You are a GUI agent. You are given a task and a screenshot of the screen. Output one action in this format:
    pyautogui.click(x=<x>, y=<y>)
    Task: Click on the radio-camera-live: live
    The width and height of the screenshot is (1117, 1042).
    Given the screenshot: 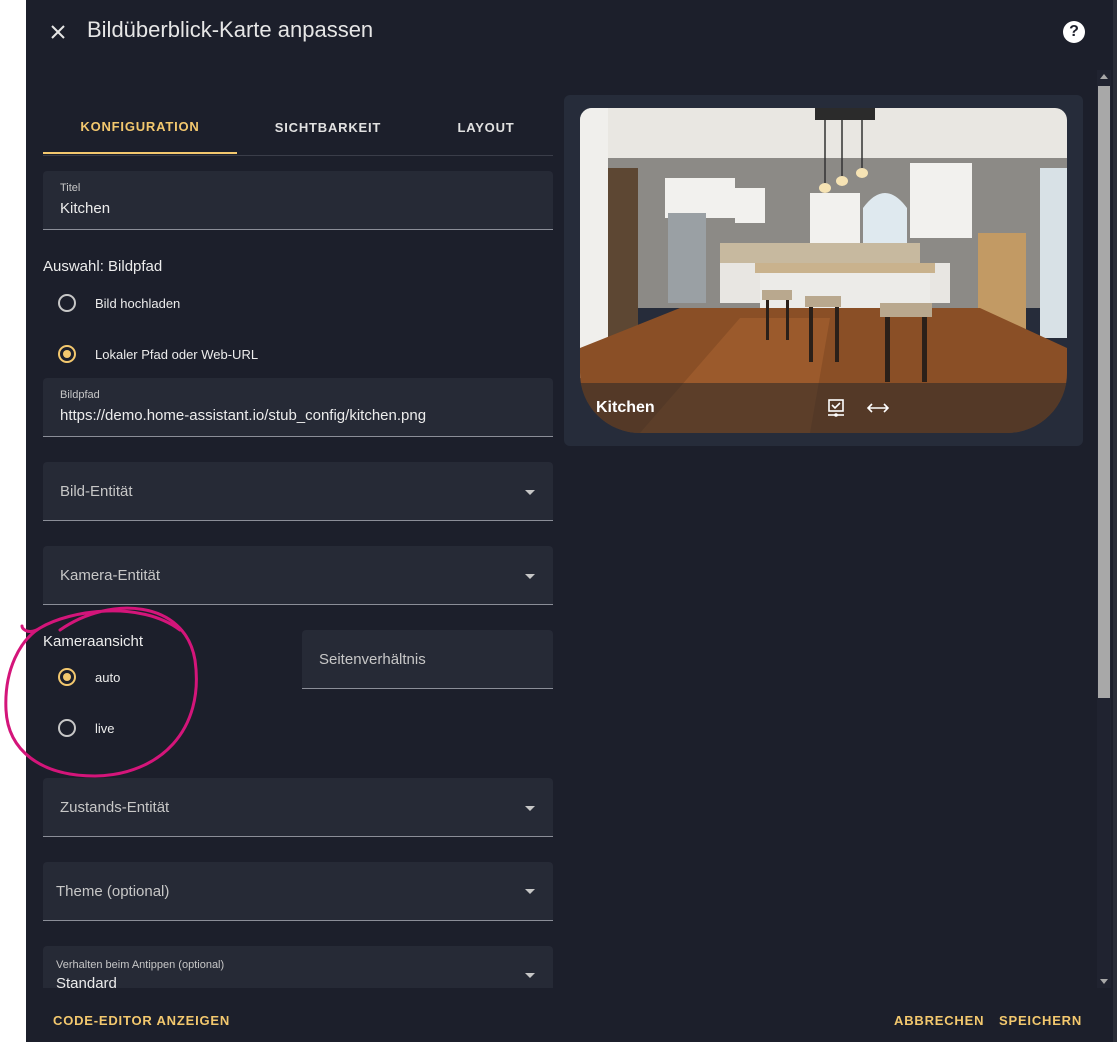 What is the action you would take?
    pyautogui.click(x=86, y=728)
    